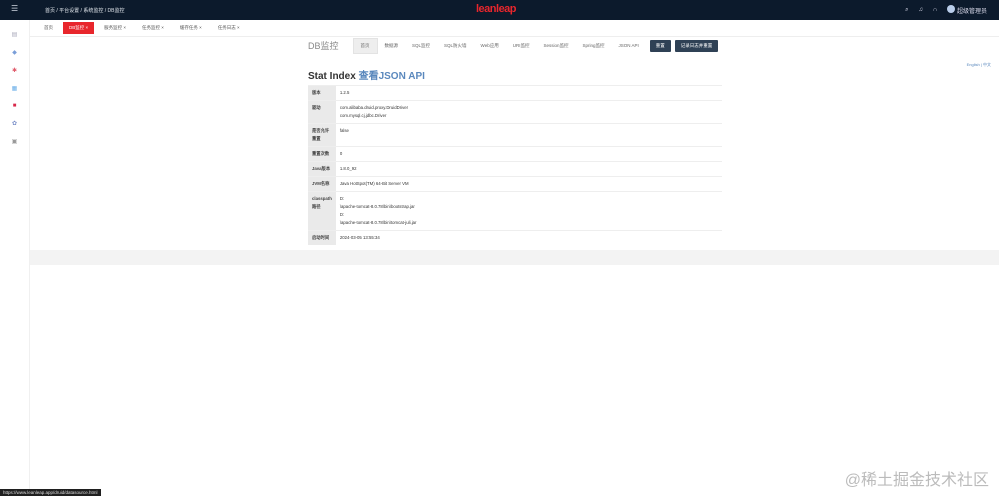 This screenshot has width=999, height=496. What do you see at coordinates (322, 93) in the screenshot?
I see `row-key: 版本` at bounding box center [322, 93].